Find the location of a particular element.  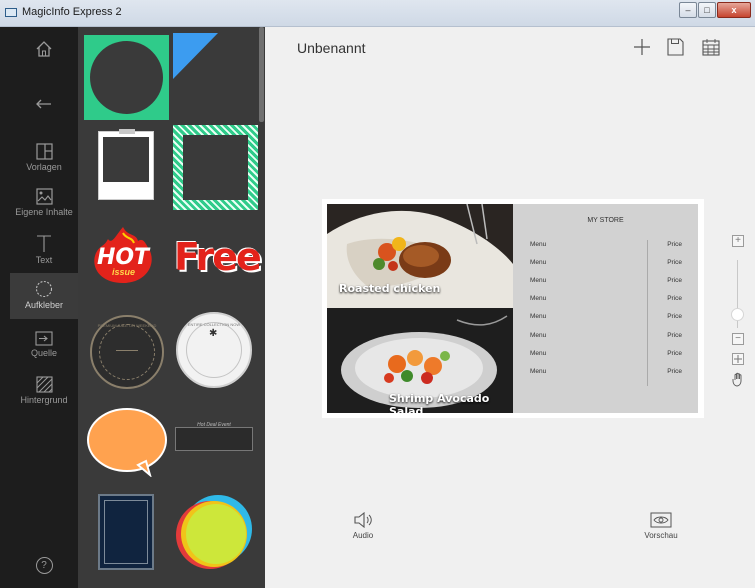

circle-shape is located at coordinates (126, 77).